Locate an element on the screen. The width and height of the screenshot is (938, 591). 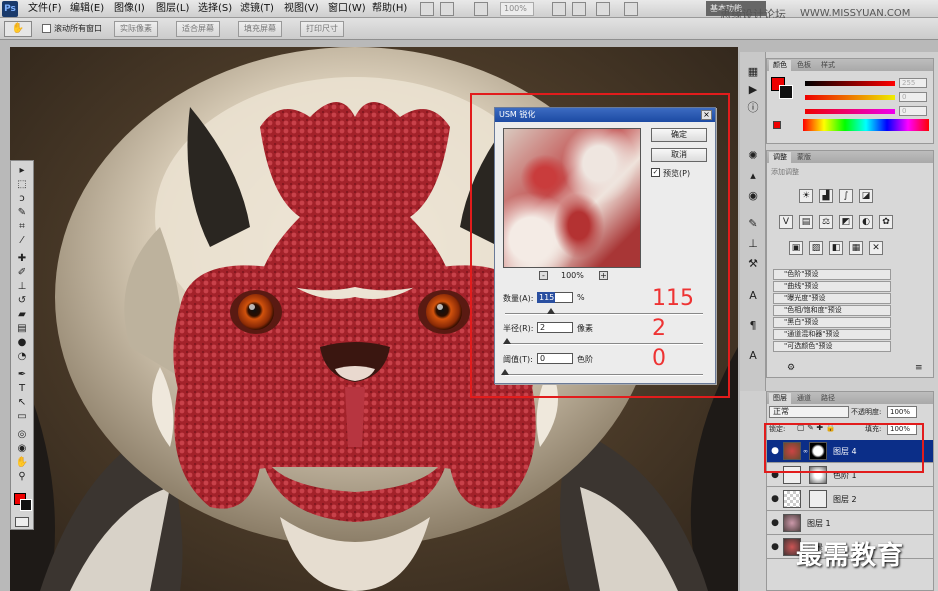
curves-icon: ∫ is located at coordinates (846, 196).